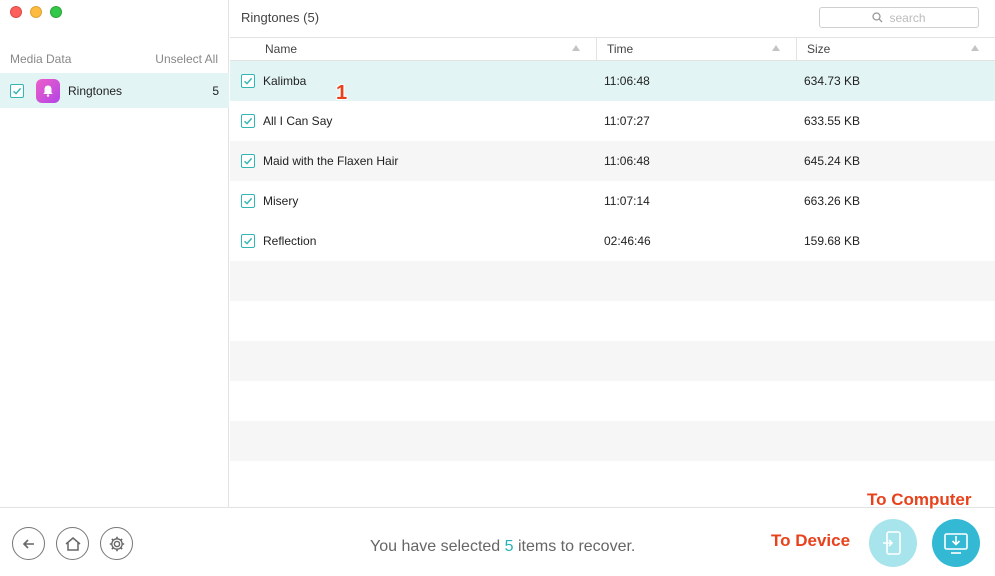  I want to click on row-size: 159.68 KB, so click(832, 241).